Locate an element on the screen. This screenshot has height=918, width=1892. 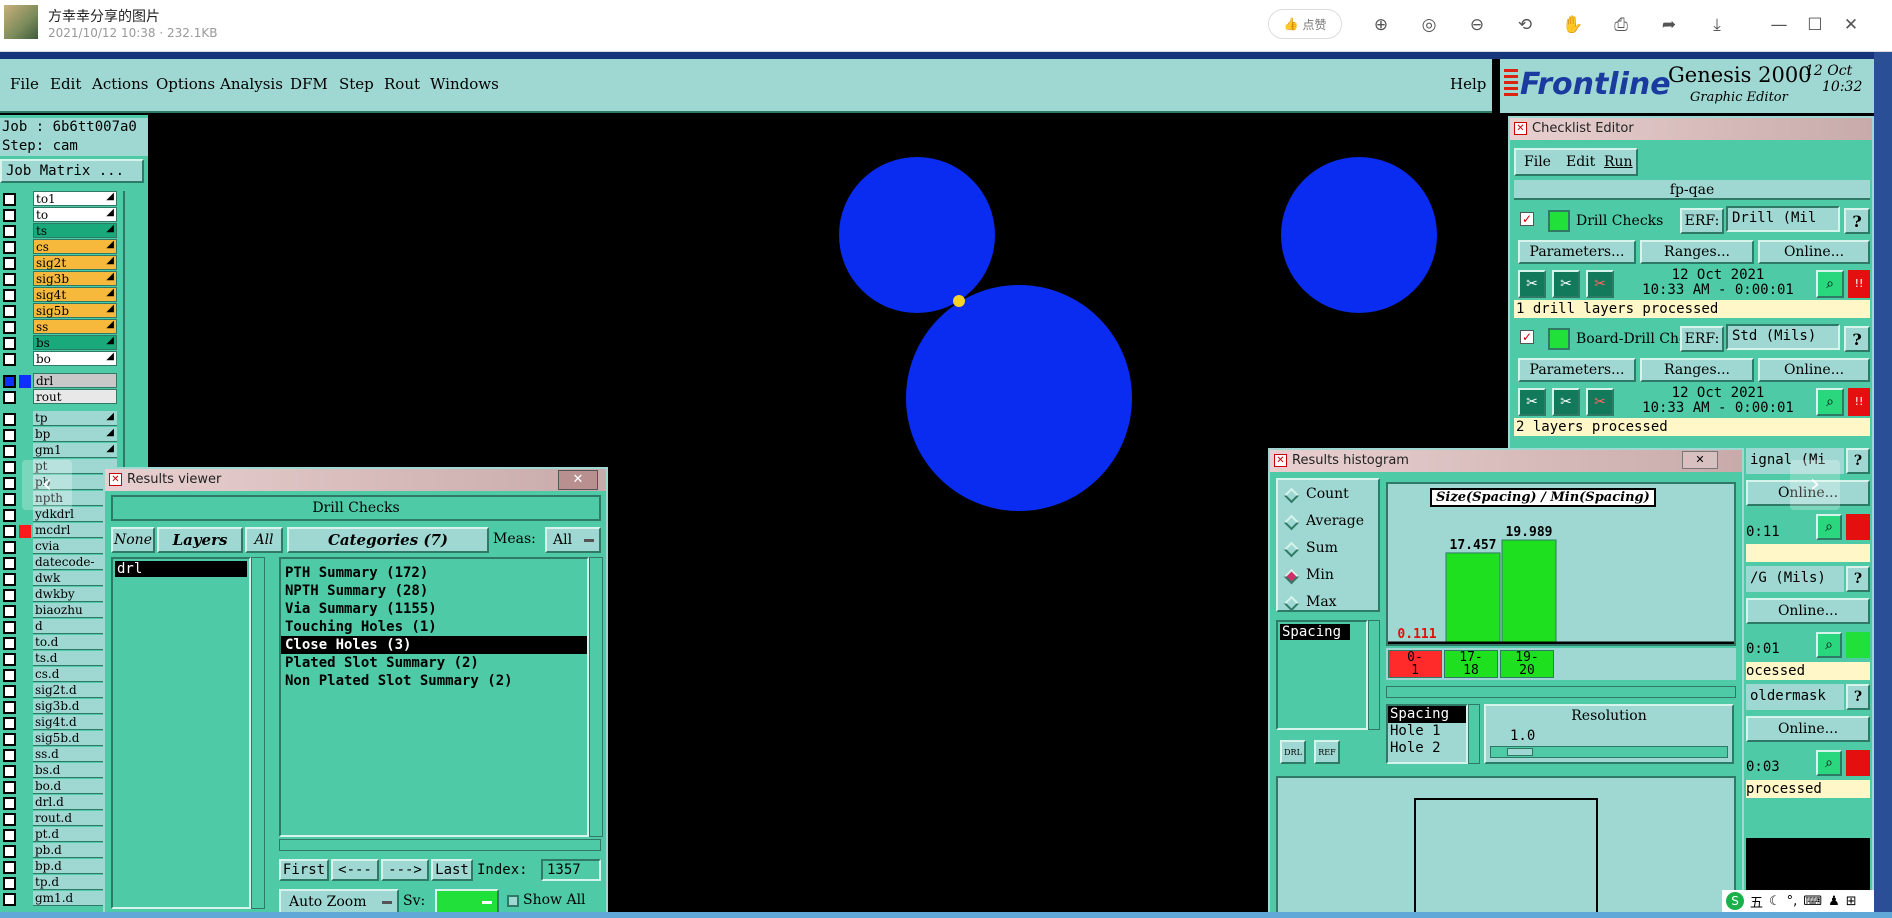
all-button: All is located at coordinates (264, 540).